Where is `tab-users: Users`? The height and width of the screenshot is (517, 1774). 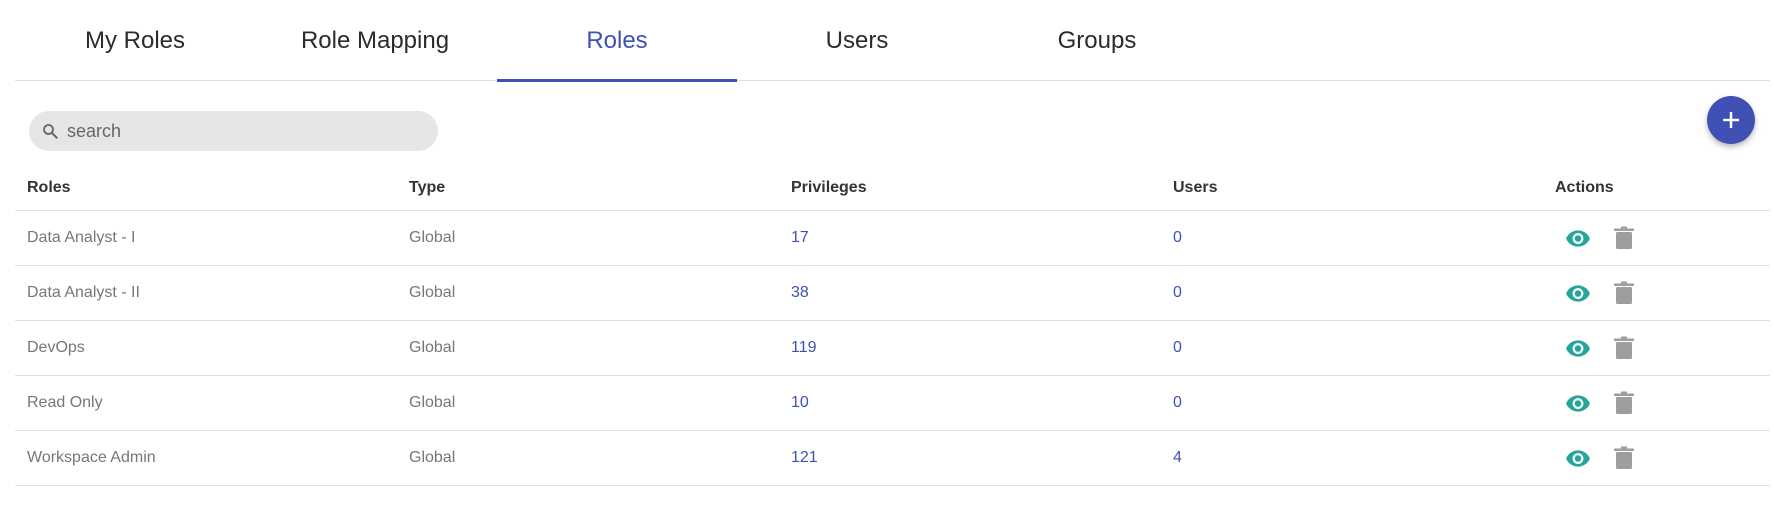
tab-users: Users is located at coordinates (857, 40).